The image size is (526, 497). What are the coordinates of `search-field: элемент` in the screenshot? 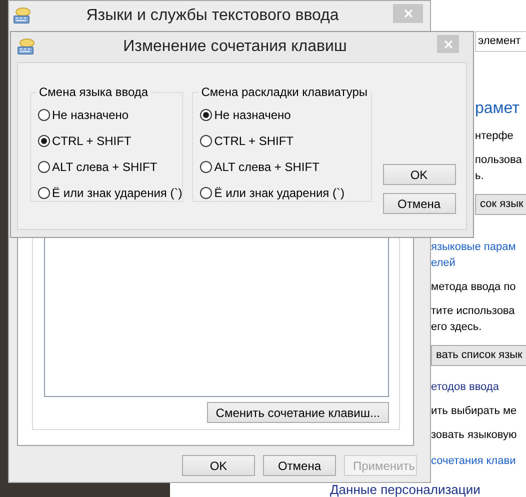 It's located at (500, 41).